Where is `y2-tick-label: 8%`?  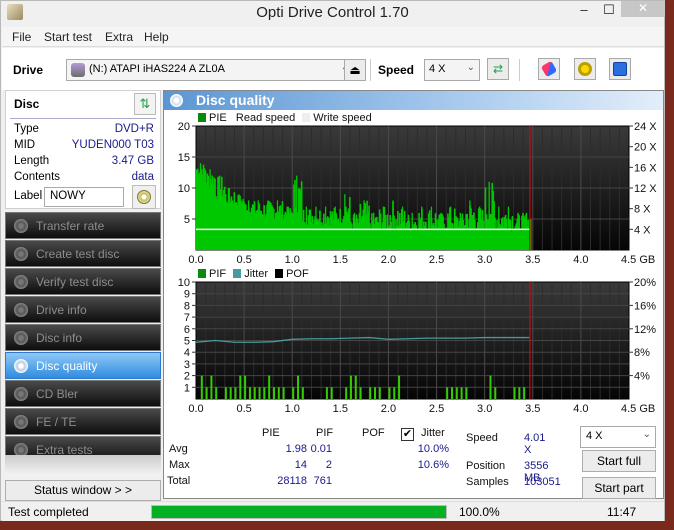
y2-tick-label: 8% is located at coordinates (642, 353).